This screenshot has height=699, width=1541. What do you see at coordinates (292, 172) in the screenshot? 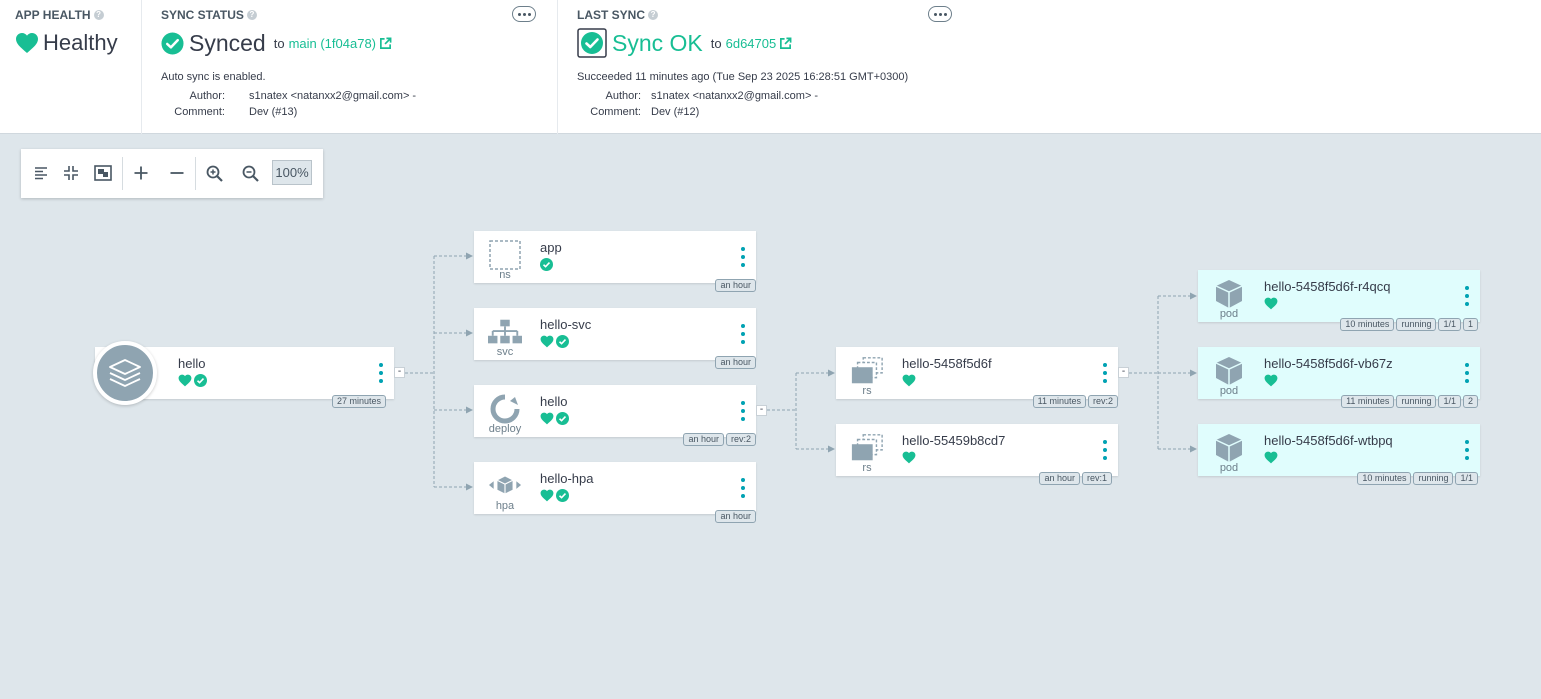
I see `zoom-level: 100%` at bounding box center [292, 172].